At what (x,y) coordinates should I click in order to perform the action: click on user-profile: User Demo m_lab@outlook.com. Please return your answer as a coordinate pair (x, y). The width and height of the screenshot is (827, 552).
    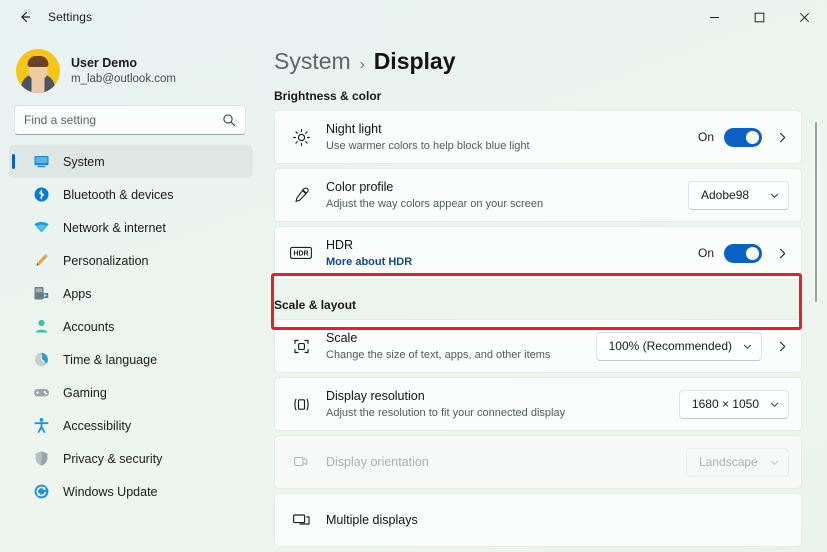
    Looking at the image, I should click on (131, 65).